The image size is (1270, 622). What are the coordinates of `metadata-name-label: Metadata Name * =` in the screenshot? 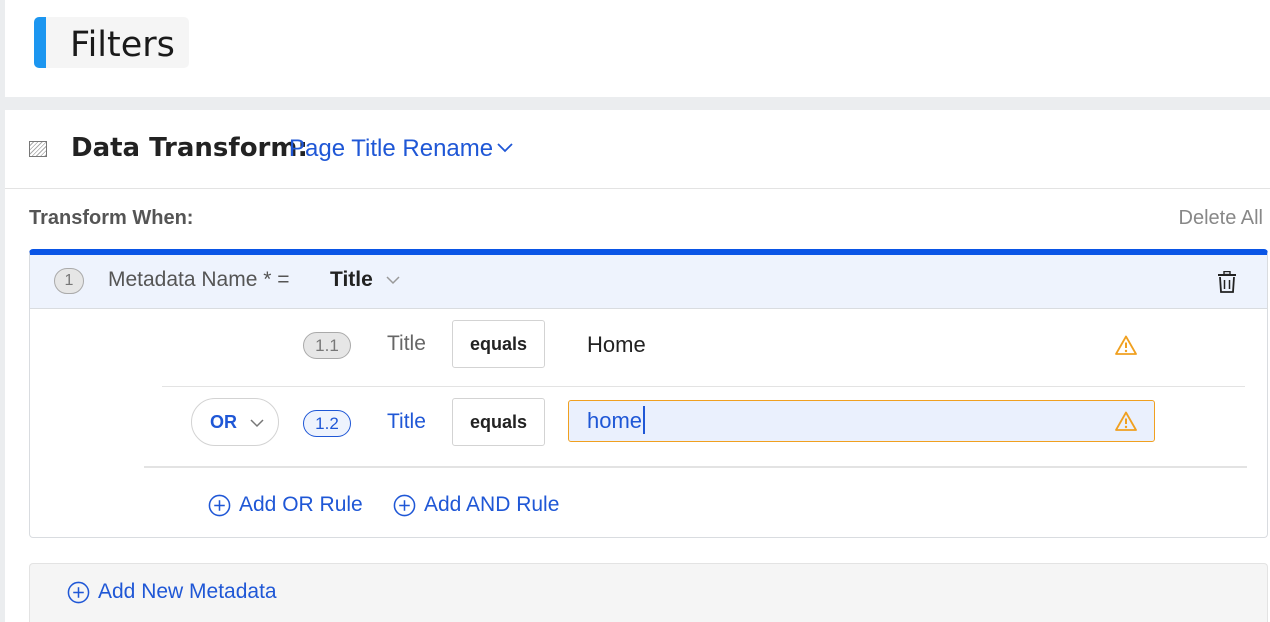 It's located at (199, 279).